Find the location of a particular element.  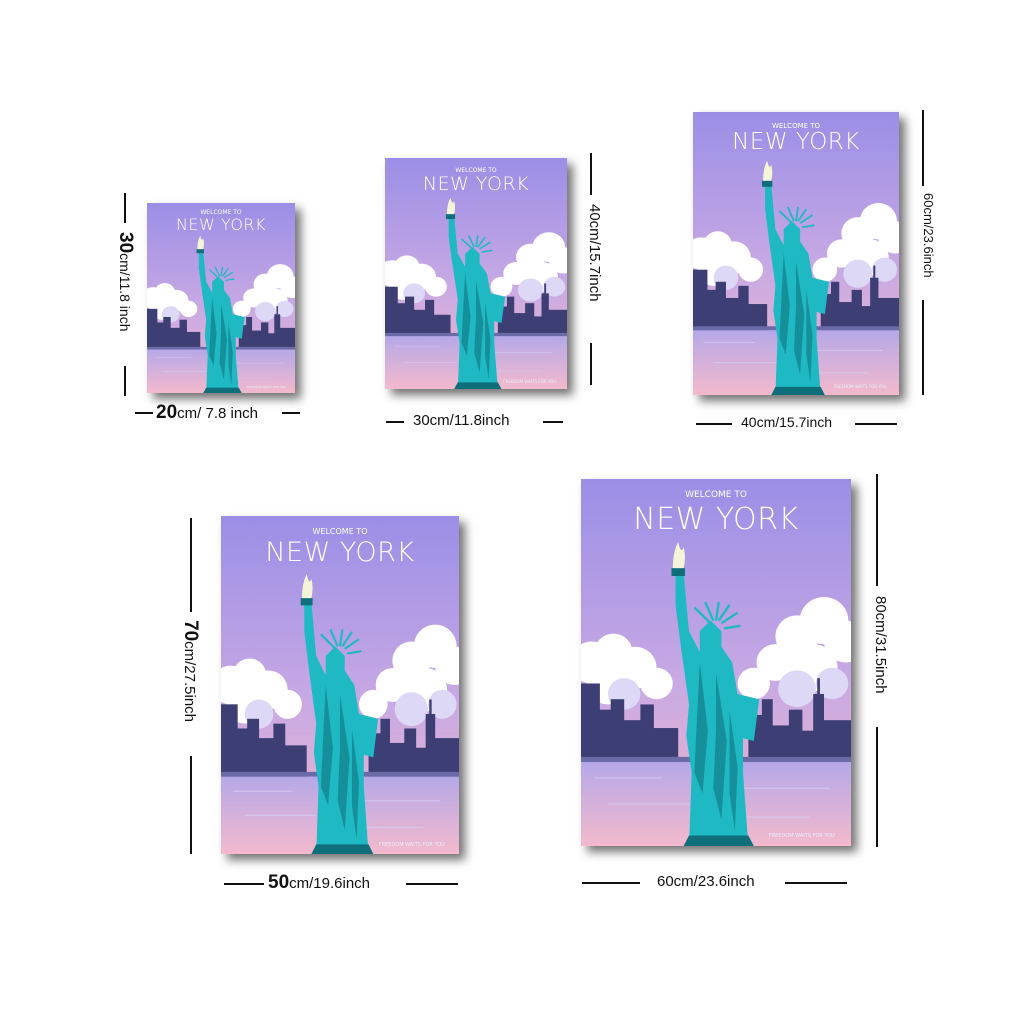

width-label-30x40: 30cm/11.8inch is located at coordinates (461, 420).